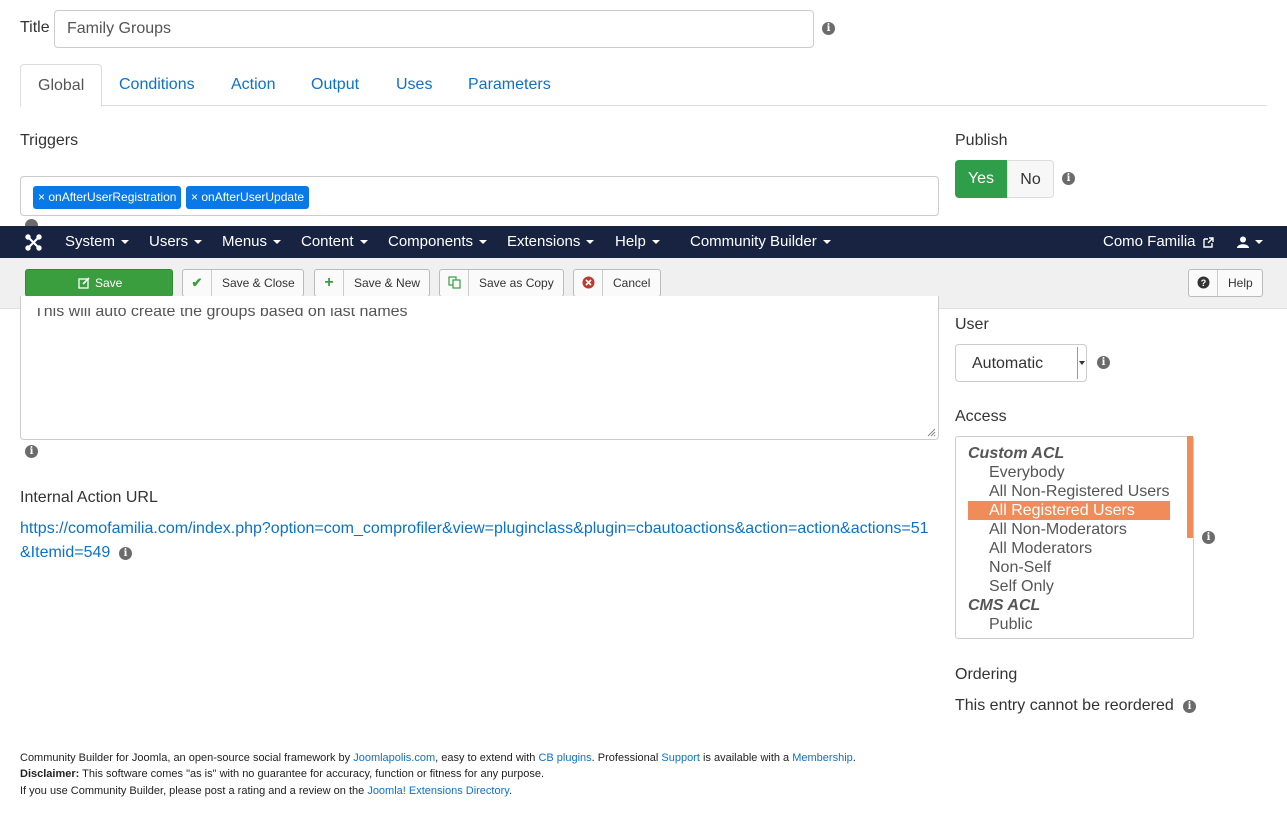 The height and width of the screenshot is (823, 1287). I want to click on question-icon: ?, so click(1203, 283).